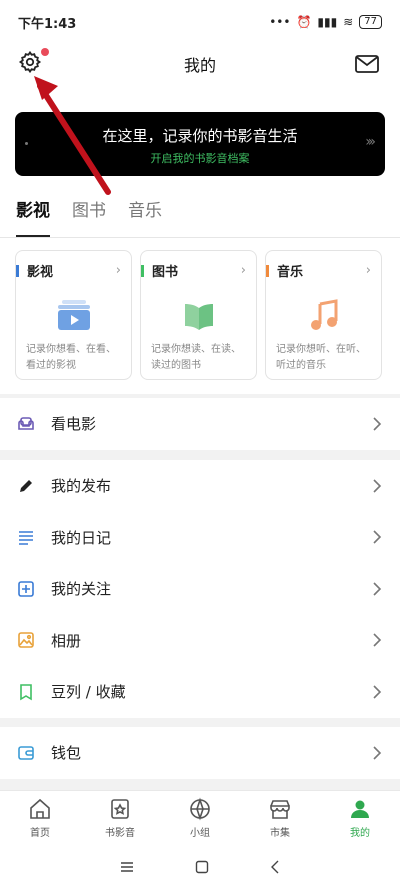 Image resolution: width=400 pixels, height=888 pixels. I want to click on star-card-icon, so click(120, 809).